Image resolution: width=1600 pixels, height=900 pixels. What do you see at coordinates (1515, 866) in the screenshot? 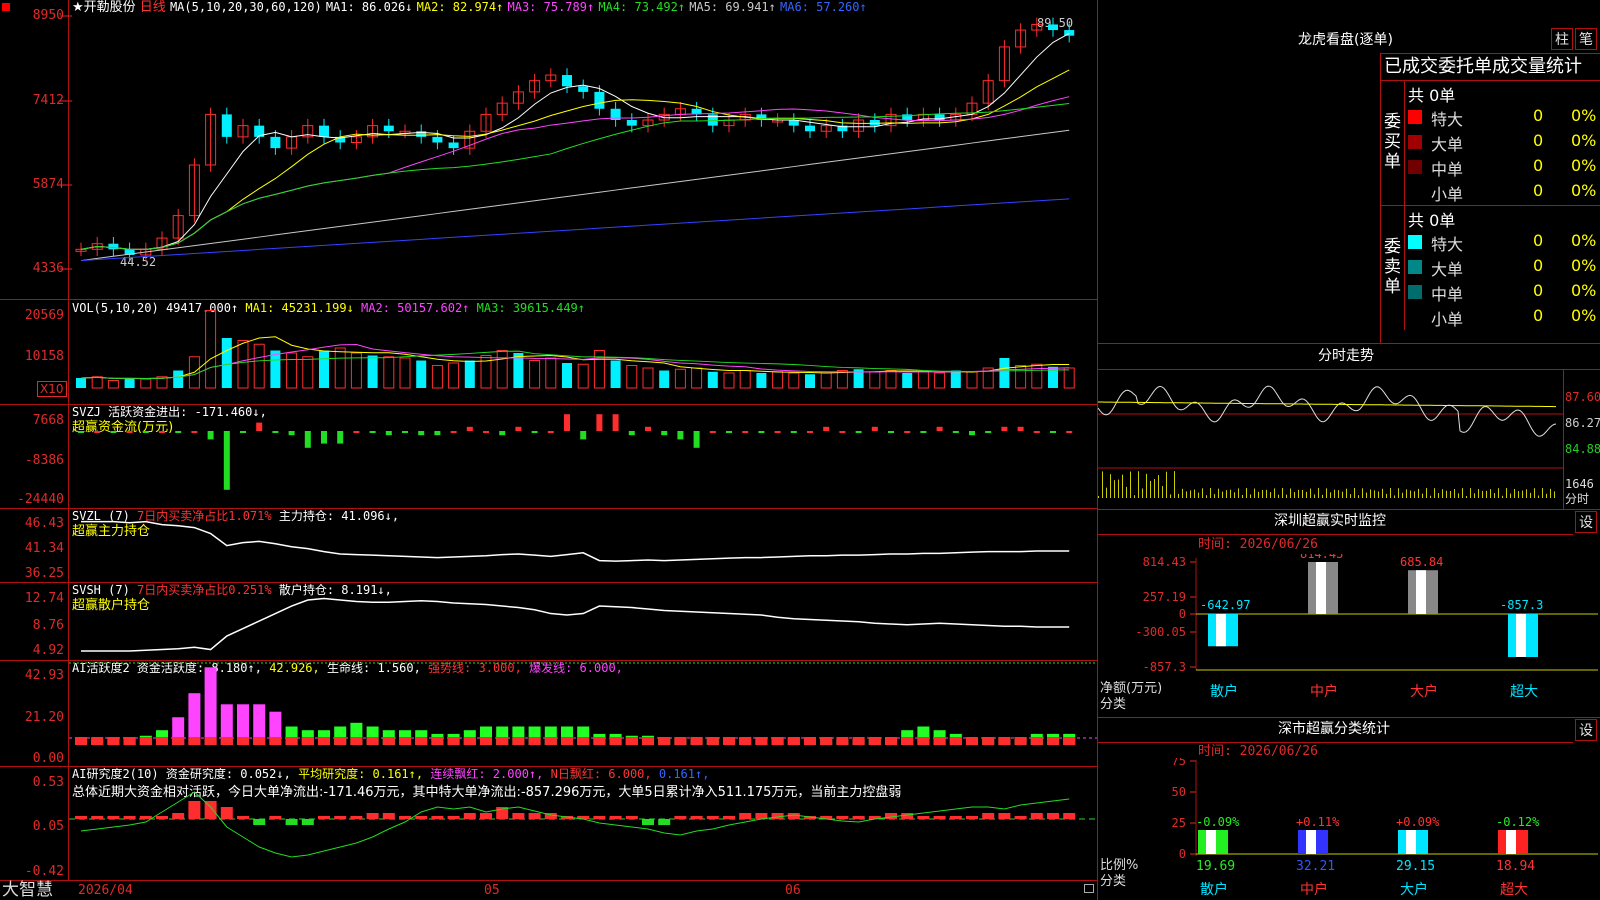
I see `sz-class-percent: 18.94` at bounding box center [1515, 866].